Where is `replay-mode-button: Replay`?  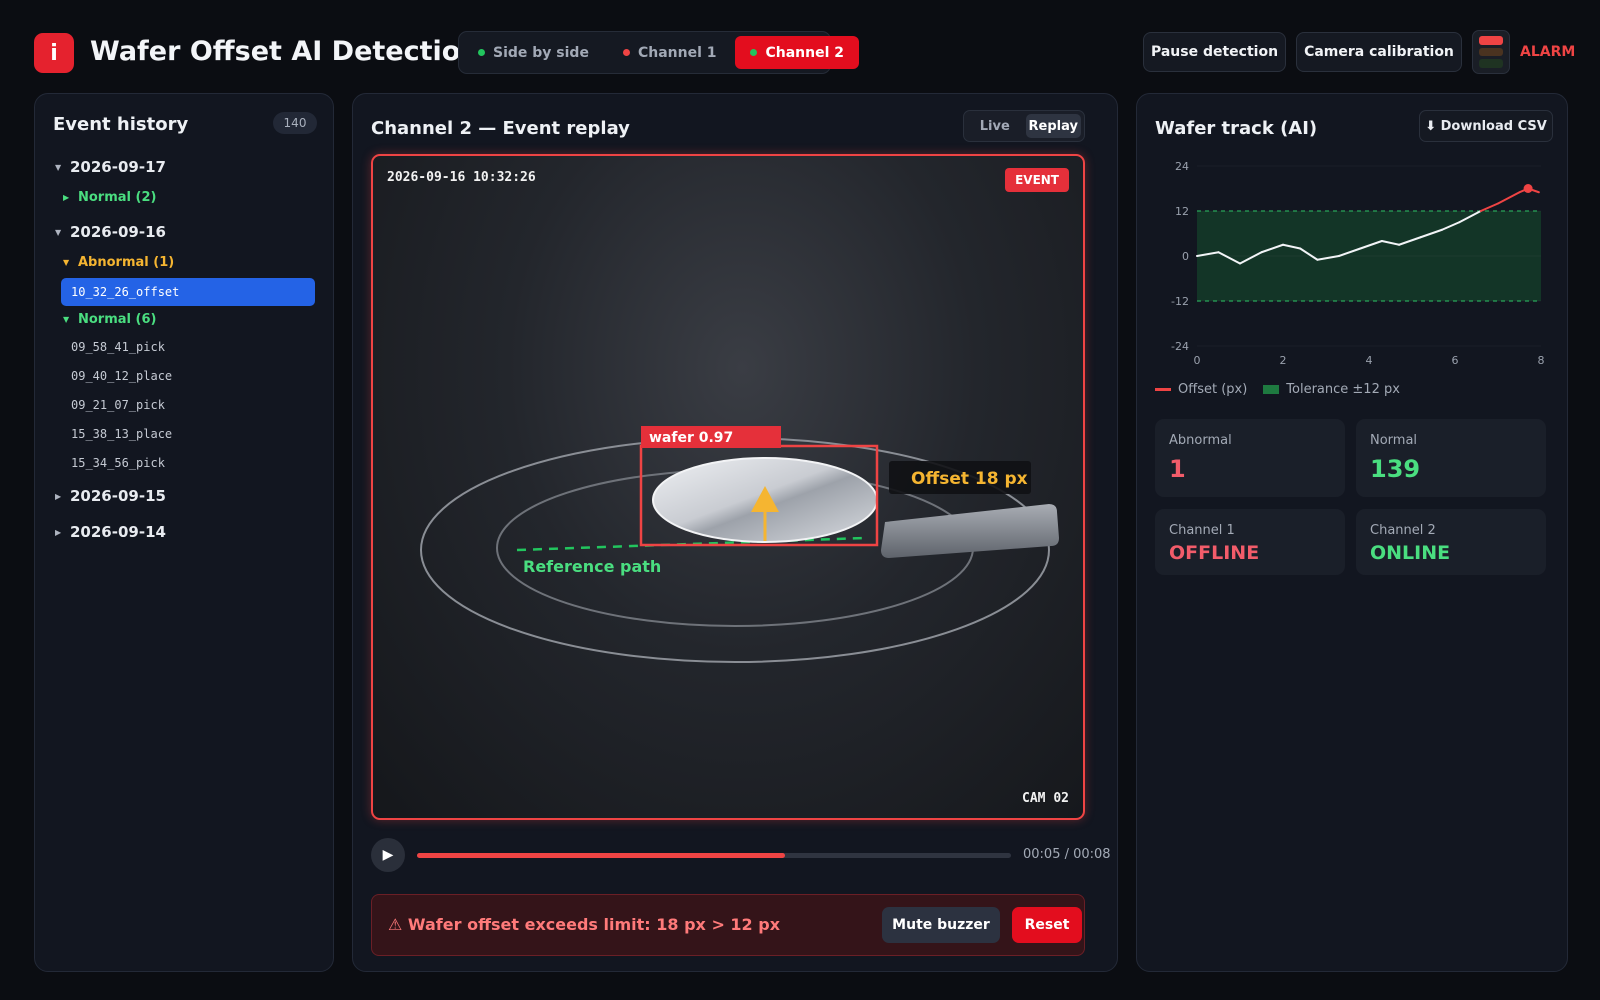 replay-mode-button: Replay is located at coordinates (1053, 126).